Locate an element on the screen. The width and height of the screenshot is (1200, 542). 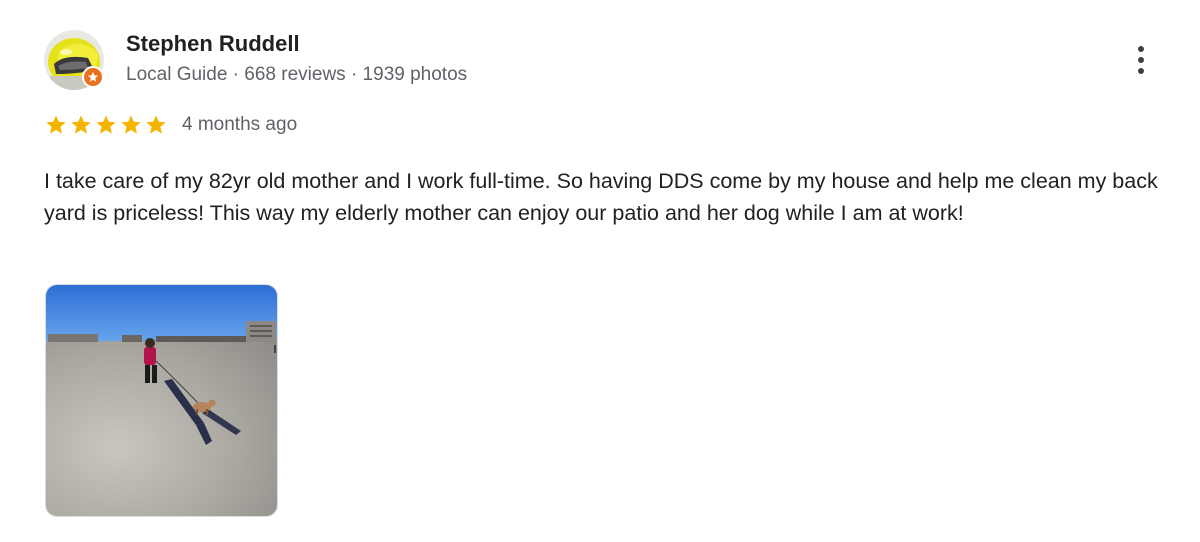
author-name: Stephen Ruddell is located at coordinates (213, 44).